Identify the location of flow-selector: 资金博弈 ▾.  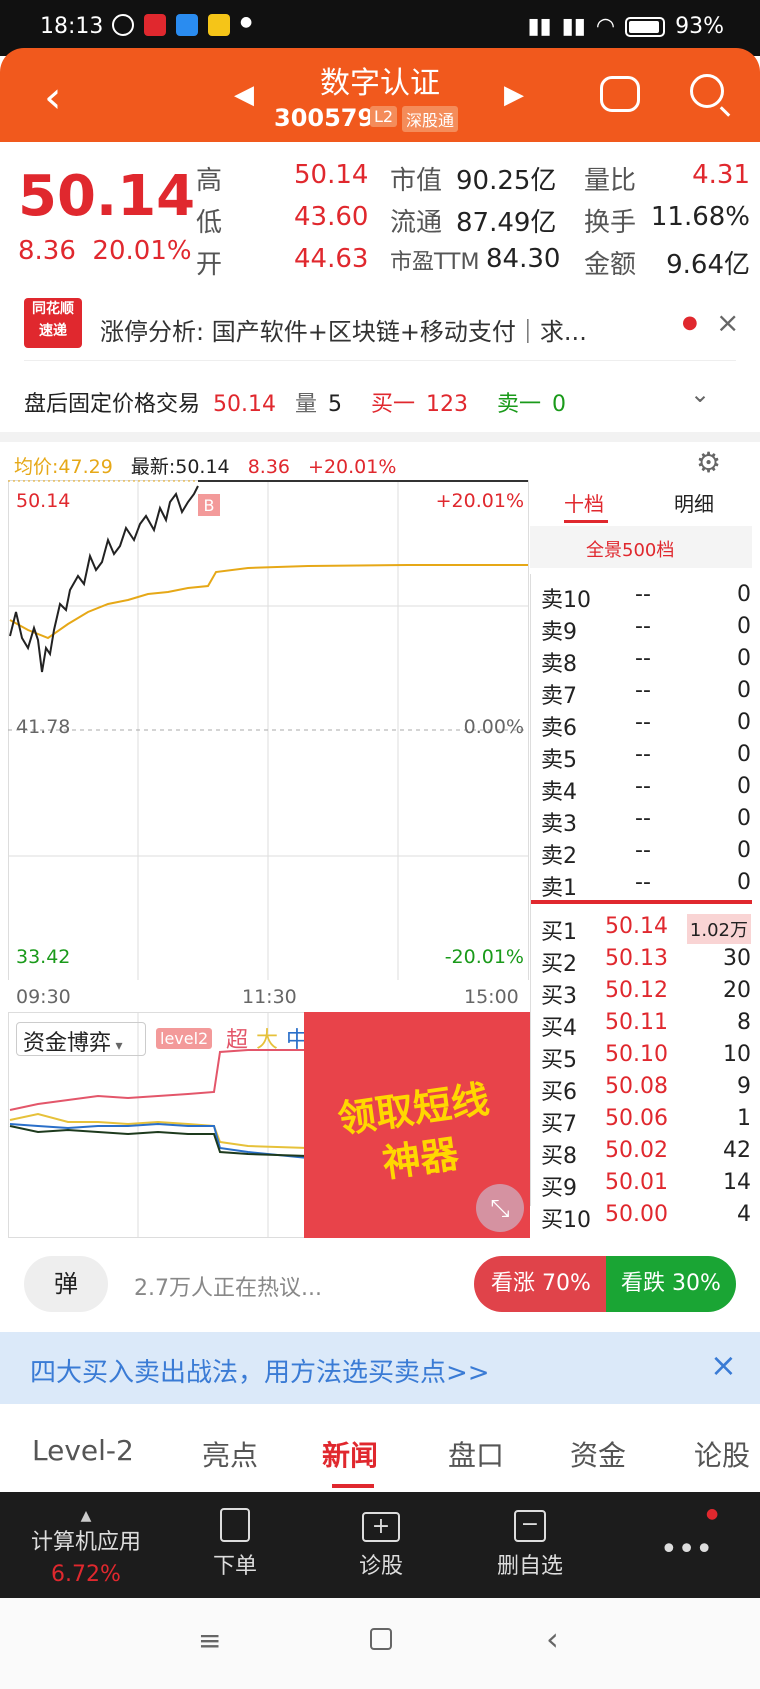
(81, 1039).